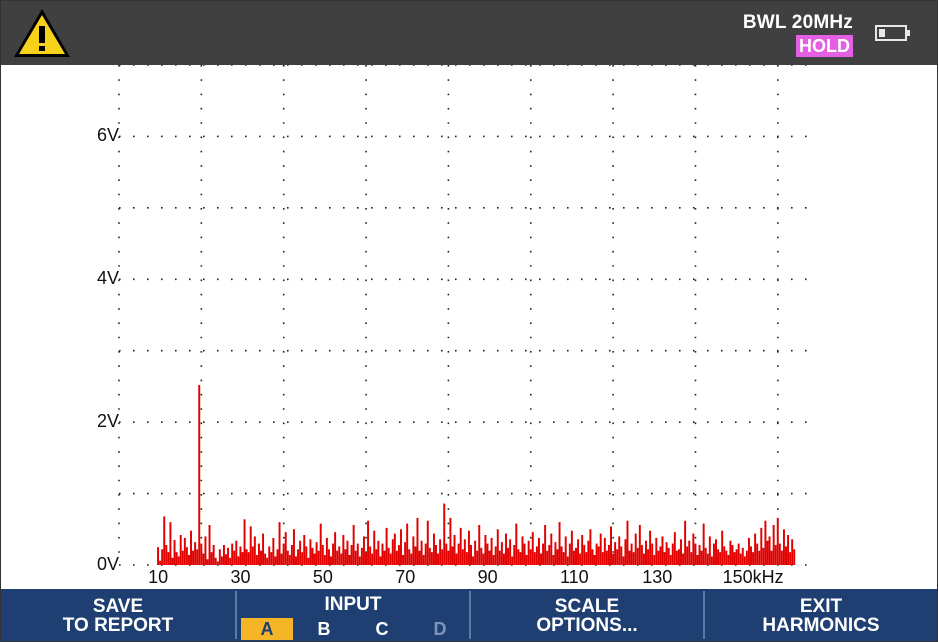 The image size is (938, 642). What do you see at coordinates (322, 577) in the screenshot?
I see `x-tick-label: 50` at bounding box center [322, 577].